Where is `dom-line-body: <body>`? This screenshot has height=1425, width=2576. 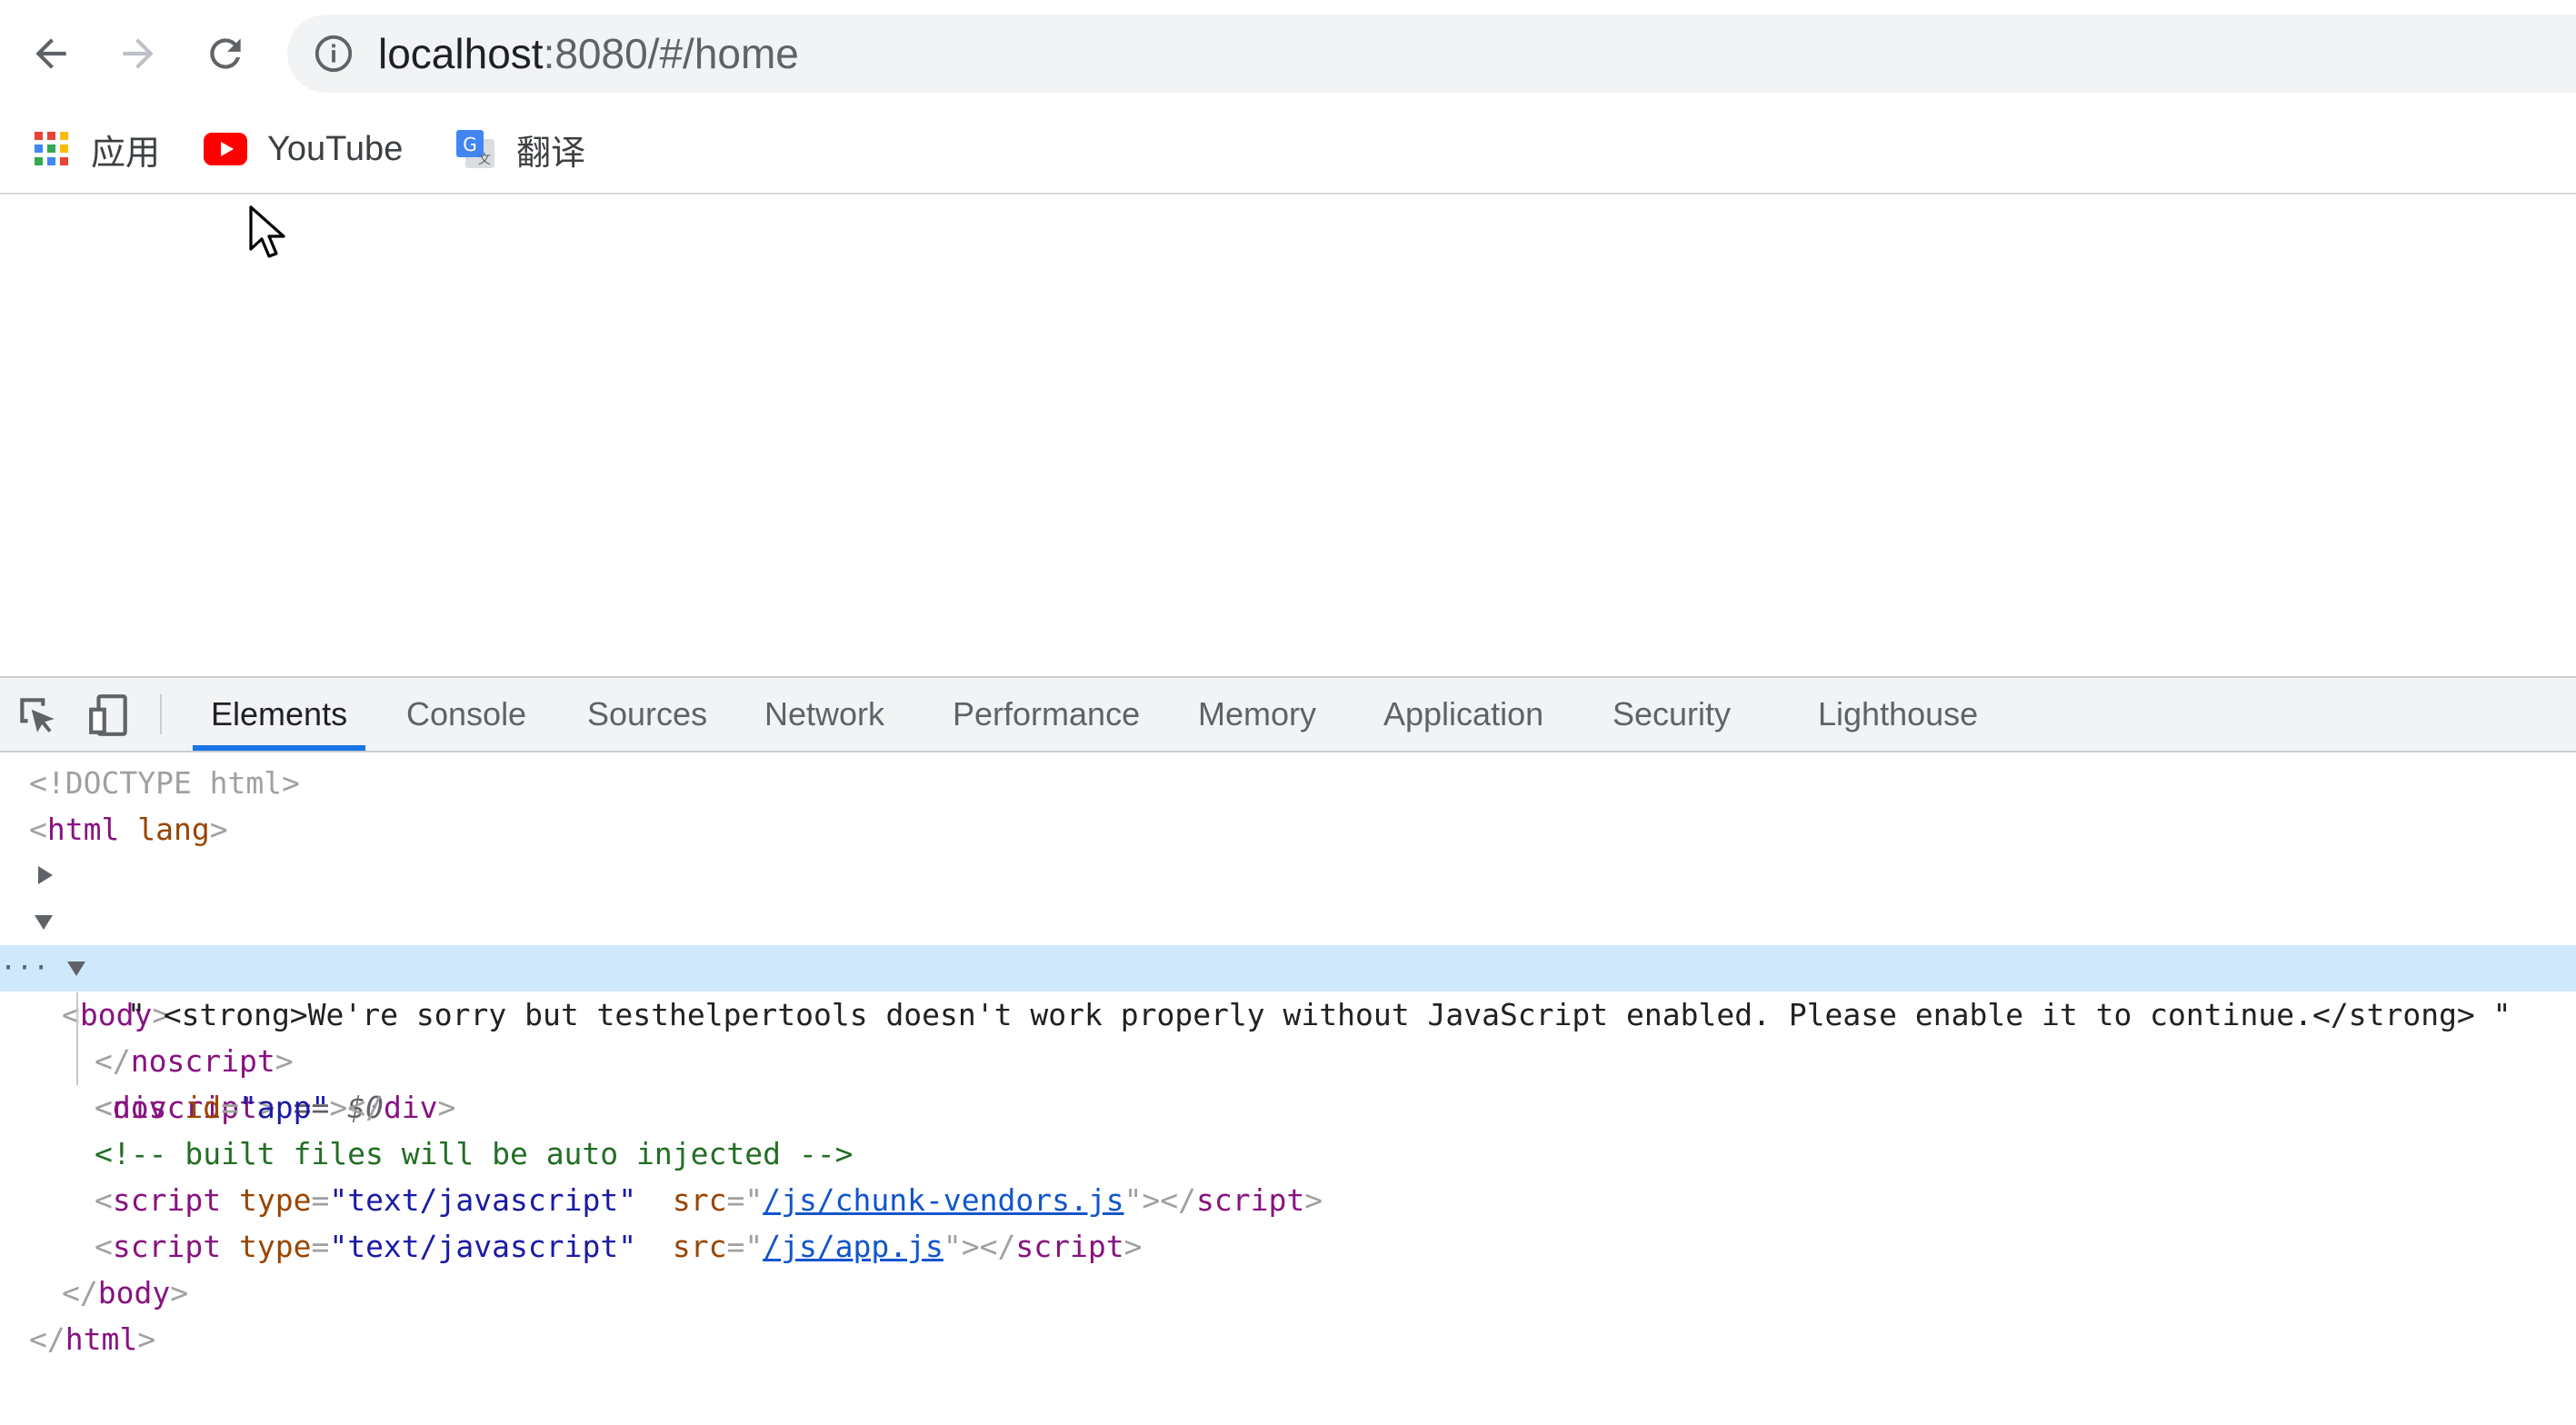
dom-line-body: <body> is located at coordinates (1288, 965).